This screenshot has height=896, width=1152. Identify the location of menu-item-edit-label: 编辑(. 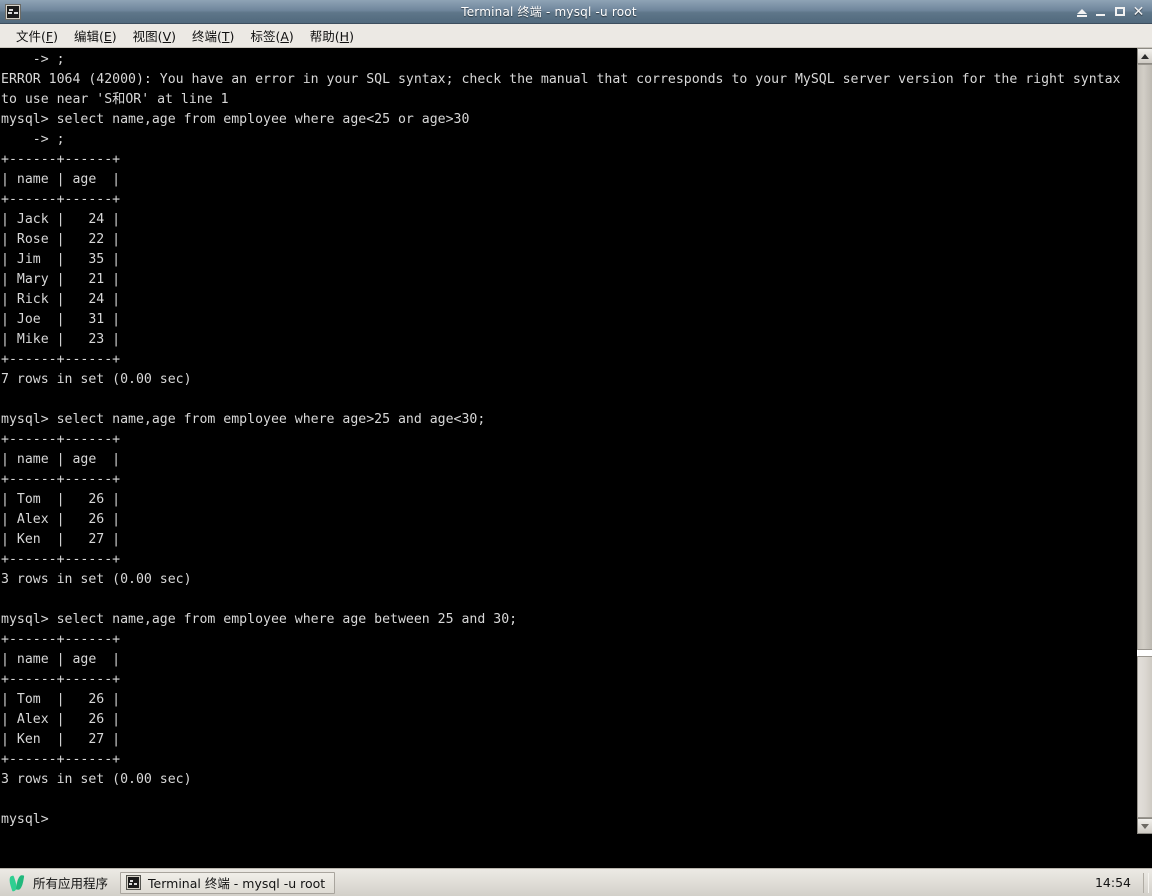
(88, 36).